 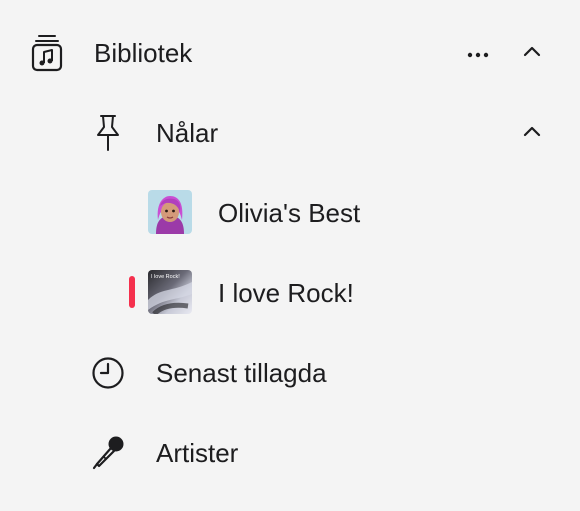 What do you see at coordinates (170, 212) in the screenshot?
I see `playlist-artwork-olivia` at bounding box center [170, 212].